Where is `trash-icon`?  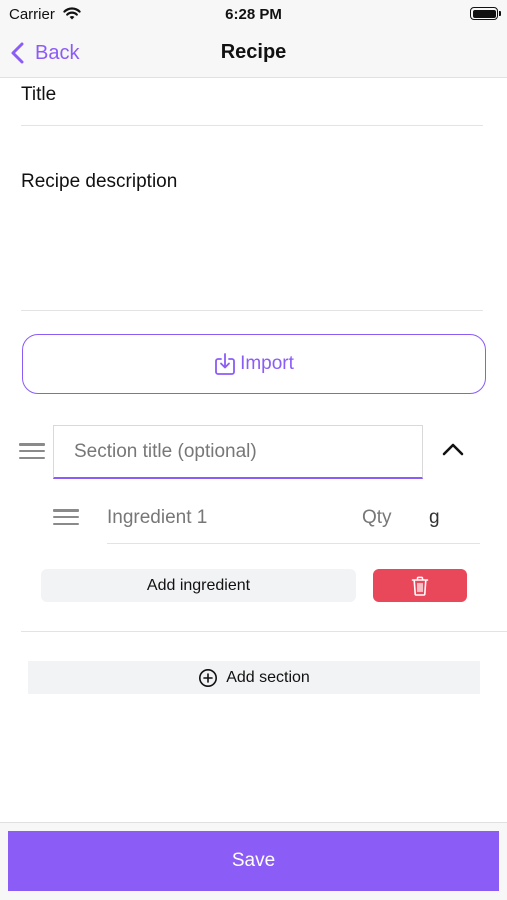
trash-icon is located at coordinates (420, 586).